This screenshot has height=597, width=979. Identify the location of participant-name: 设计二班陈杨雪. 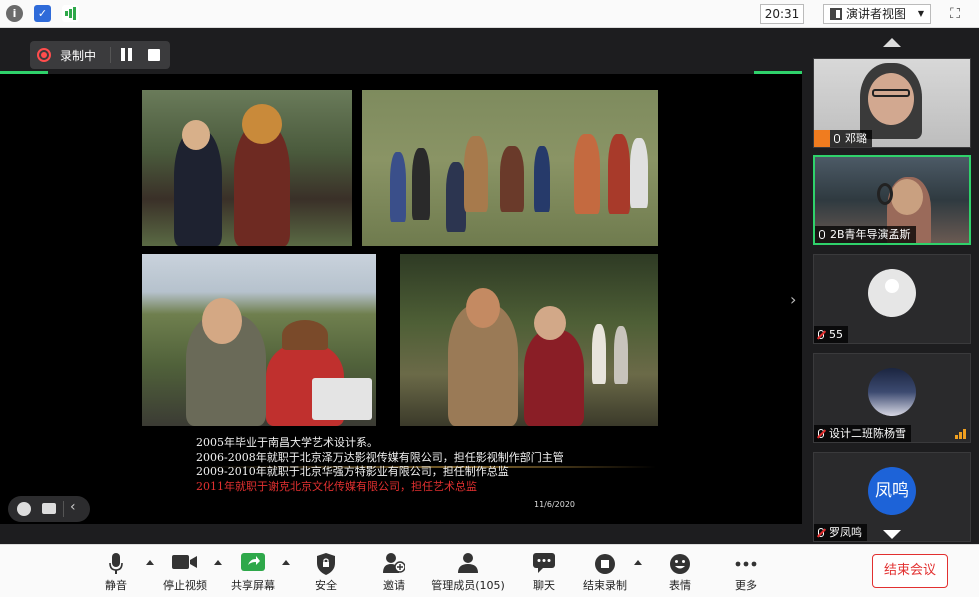
(867, 433).